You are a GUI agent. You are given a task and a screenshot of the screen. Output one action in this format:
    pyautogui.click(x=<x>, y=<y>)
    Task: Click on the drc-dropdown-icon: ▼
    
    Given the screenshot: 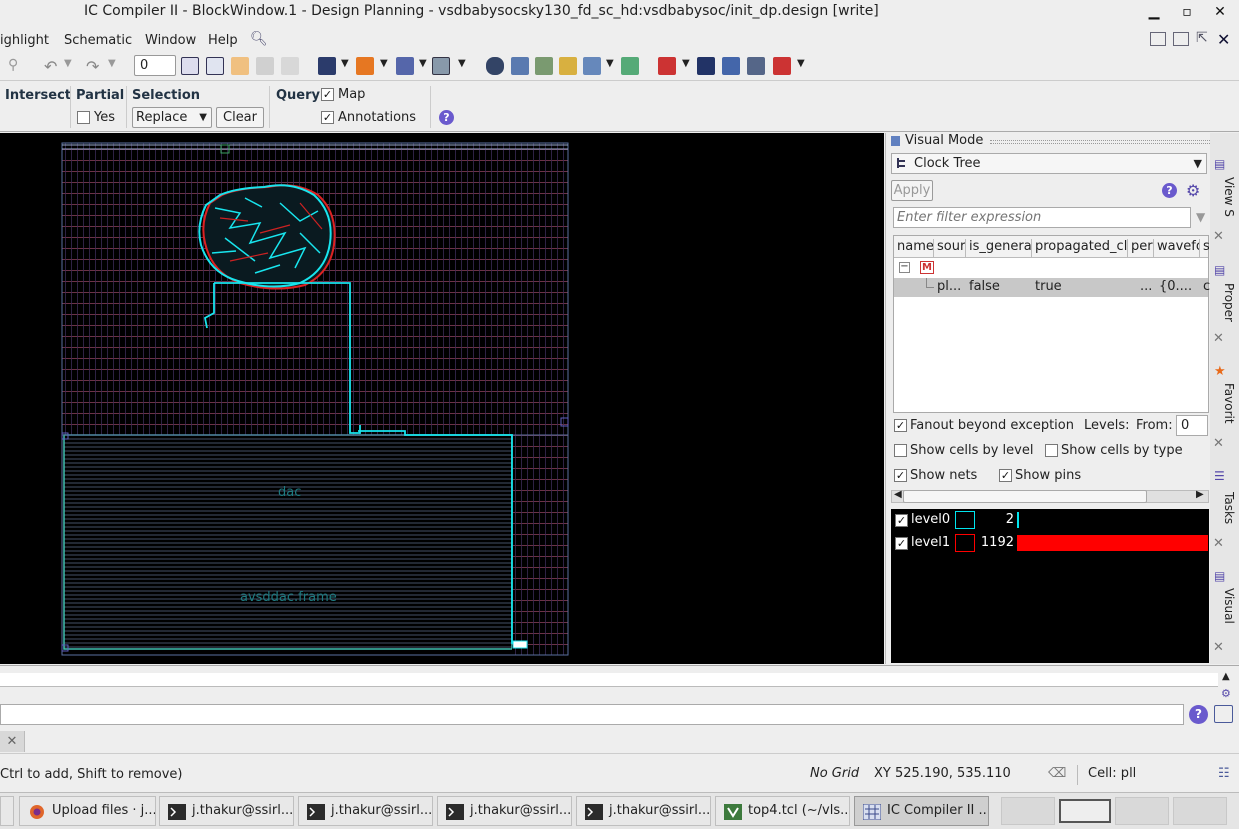 What is the action you would take?
    pyautogui.click(x=686, y=63)
    